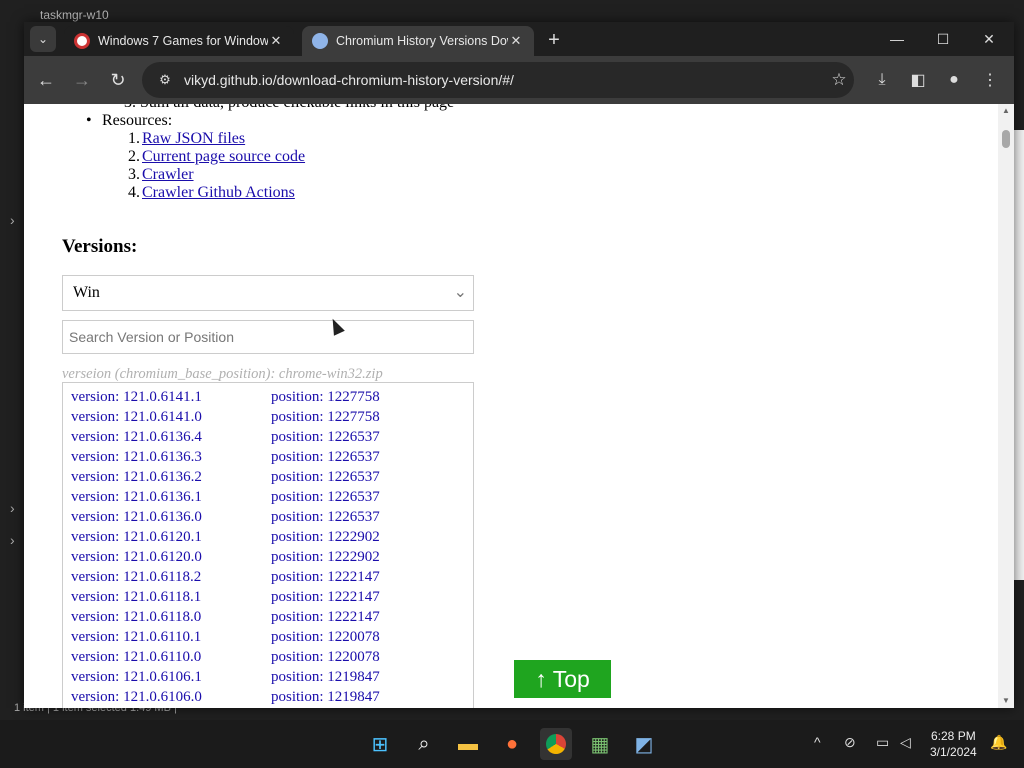 The width and height of the screenshot is (1024, 768). I want to click on excel-app-icon: ▦, so click(600, 744).